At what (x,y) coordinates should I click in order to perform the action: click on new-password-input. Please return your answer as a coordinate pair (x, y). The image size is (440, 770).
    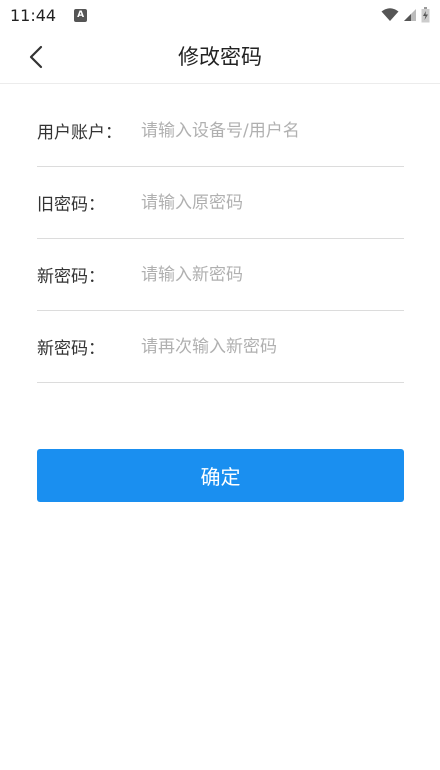
    Looking at the image, I should click on (272, 274).